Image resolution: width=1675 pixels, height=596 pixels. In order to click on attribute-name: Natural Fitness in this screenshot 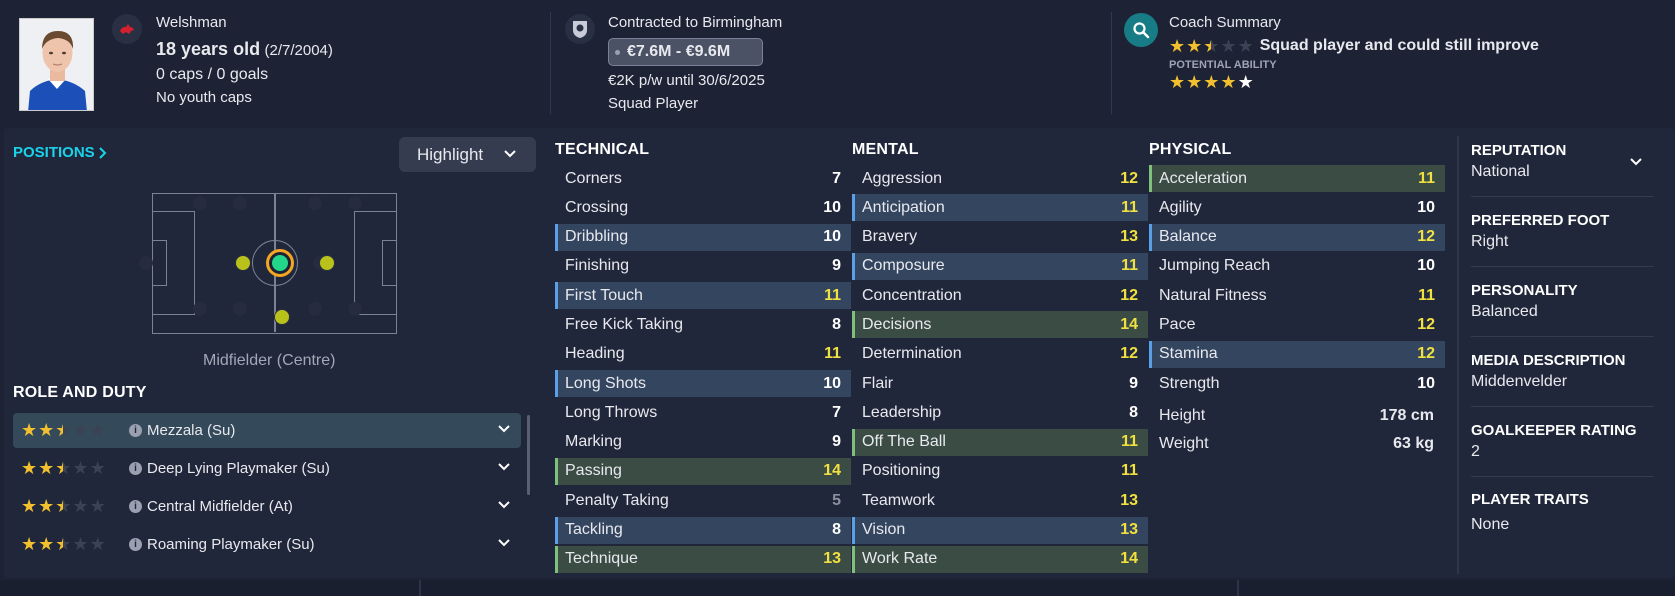, I will do `click(1213, 295)`.